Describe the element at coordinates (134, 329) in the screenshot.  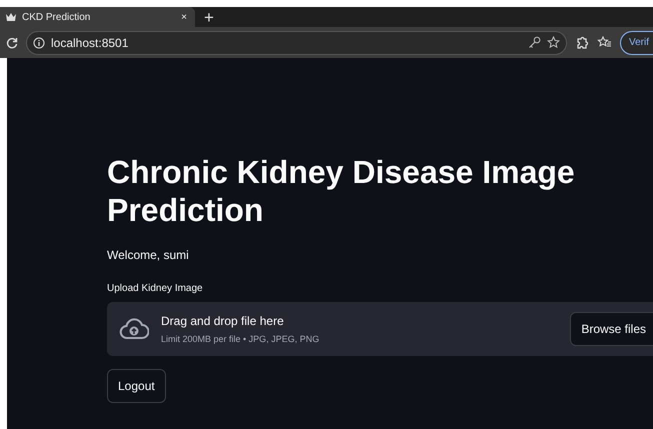
I see `cloud-upload-icon` at that location.